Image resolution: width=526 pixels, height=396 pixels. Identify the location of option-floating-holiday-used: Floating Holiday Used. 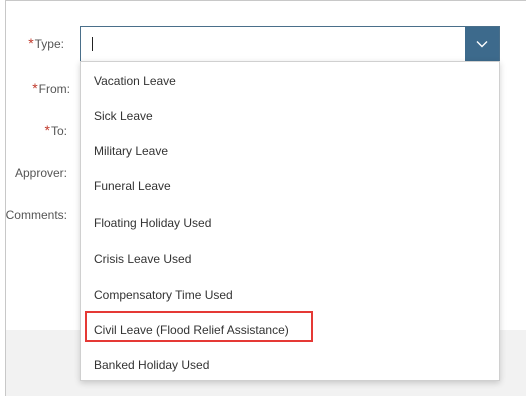
(290, 223).